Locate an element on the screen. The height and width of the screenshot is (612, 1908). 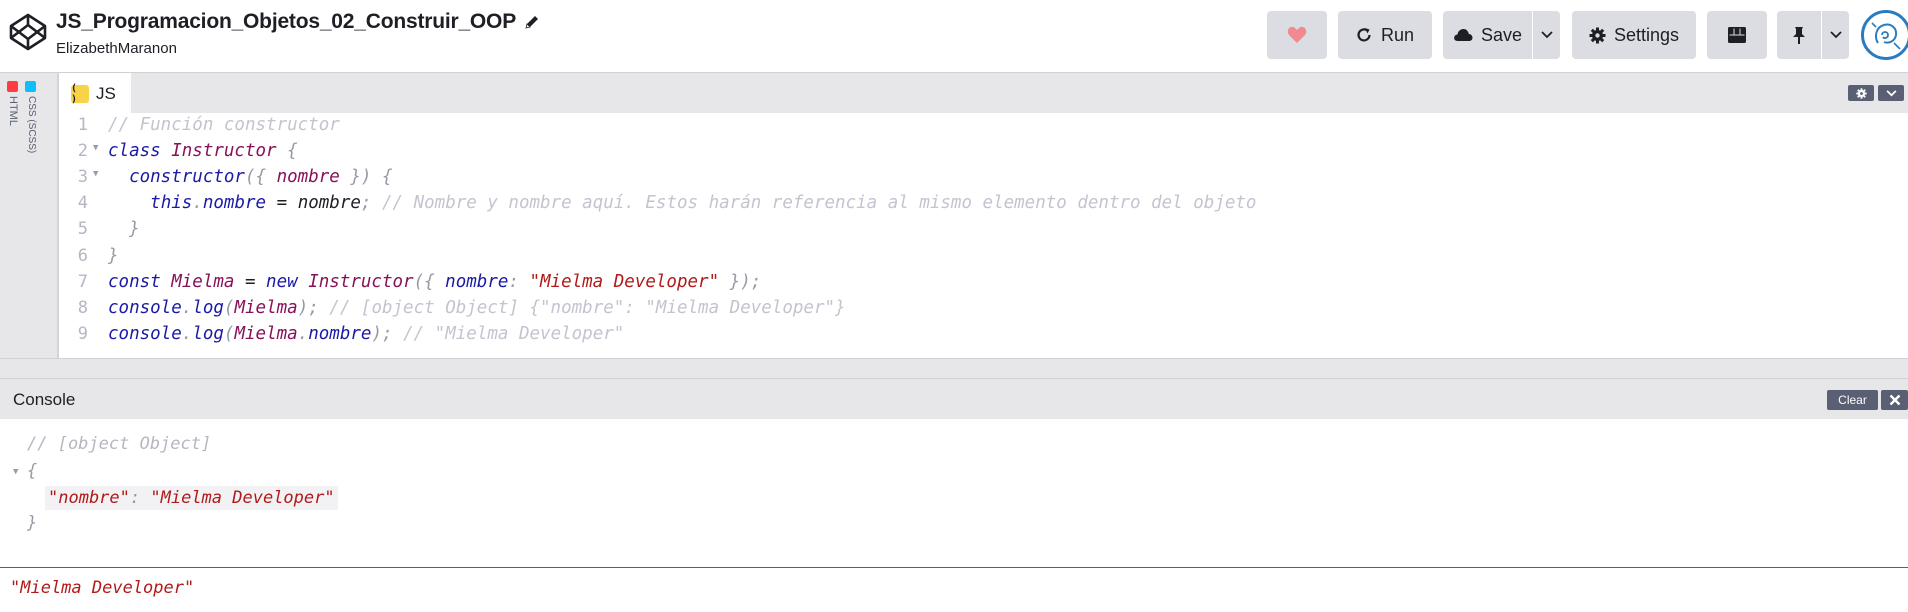
save-button: Save is located at coordinates (1487, 35).